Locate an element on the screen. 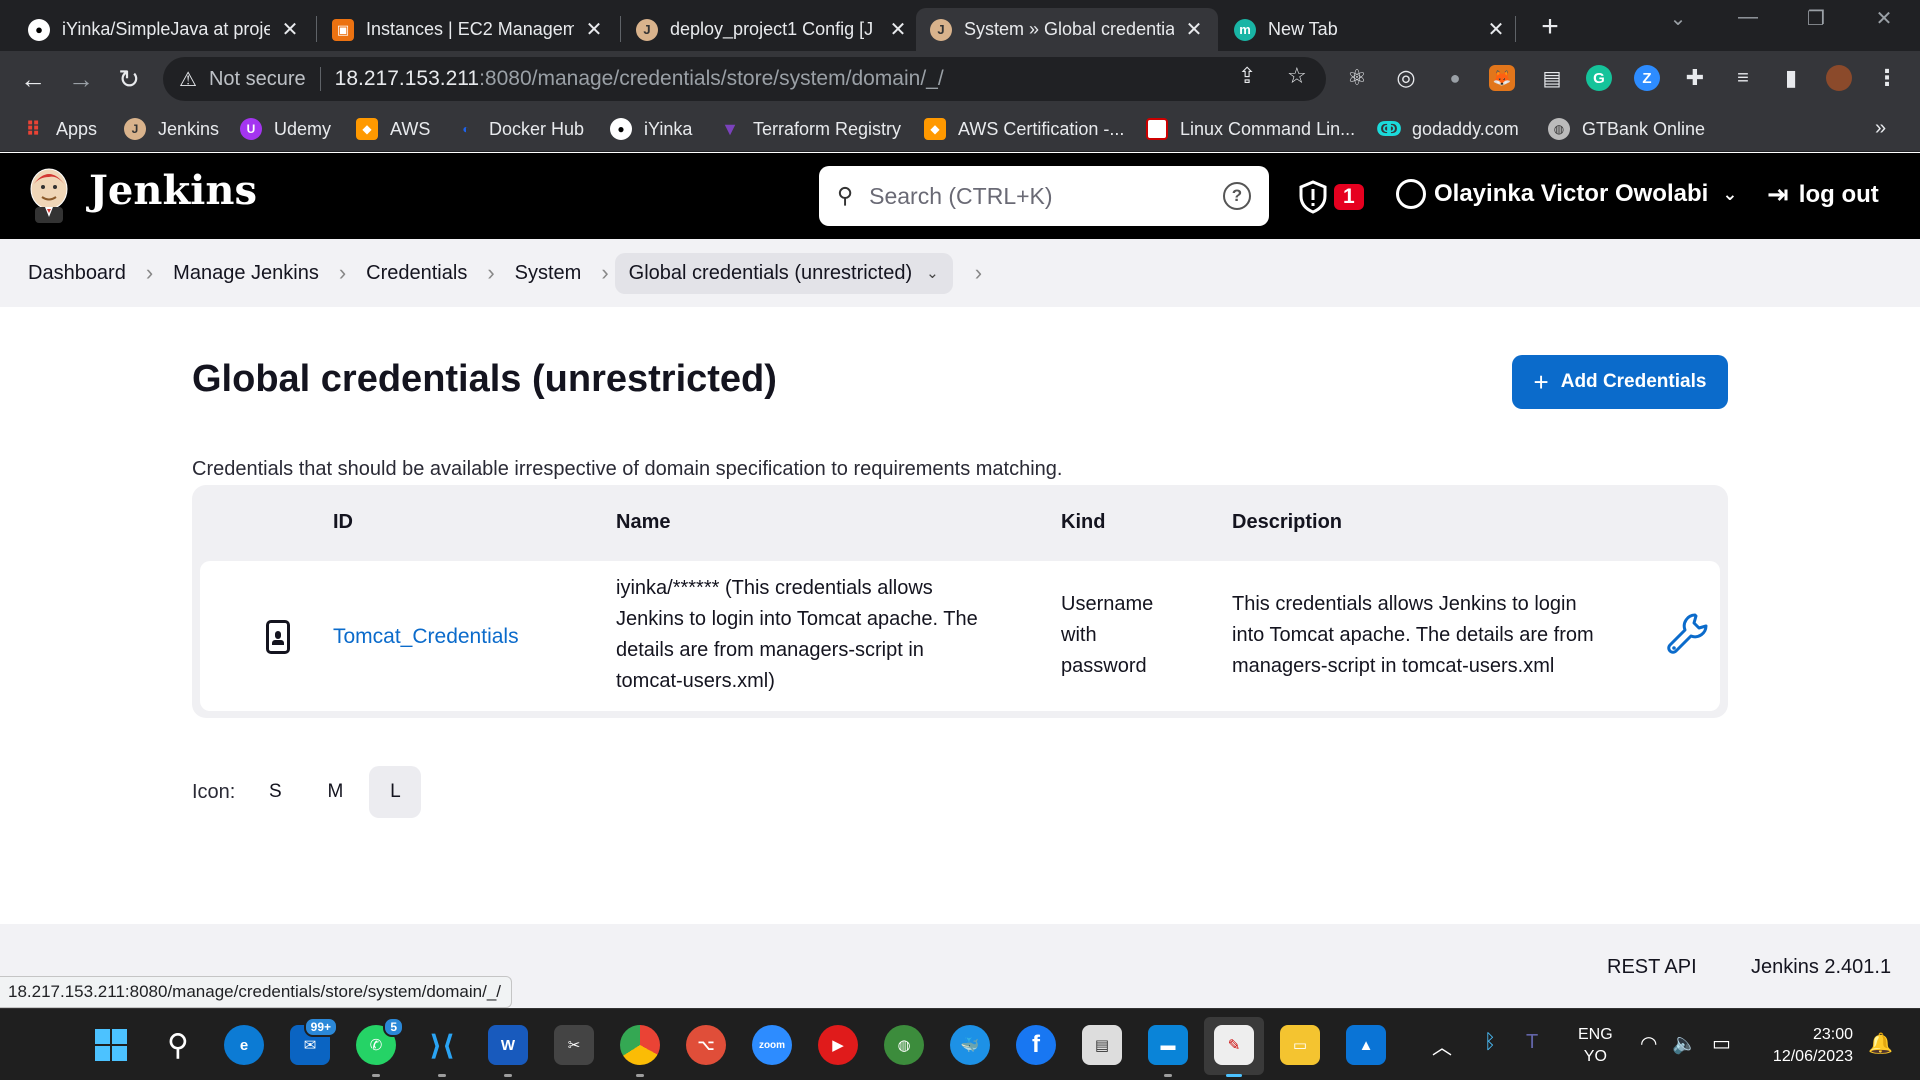 Image resolution: width=1920 pixels, height=1080 pixels. photos-icon: ▲ is located at coordinates (1366, 1045).